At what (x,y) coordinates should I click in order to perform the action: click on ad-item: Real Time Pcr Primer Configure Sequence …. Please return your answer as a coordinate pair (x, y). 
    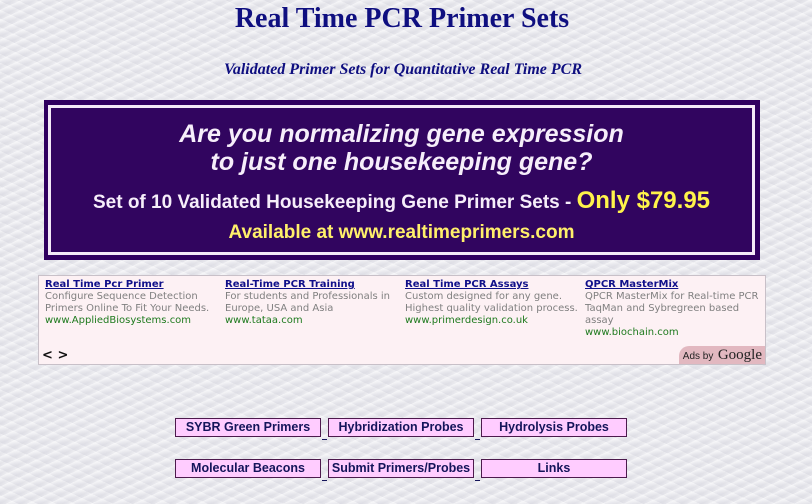
    Looking at the image, I should click on (134, 303).